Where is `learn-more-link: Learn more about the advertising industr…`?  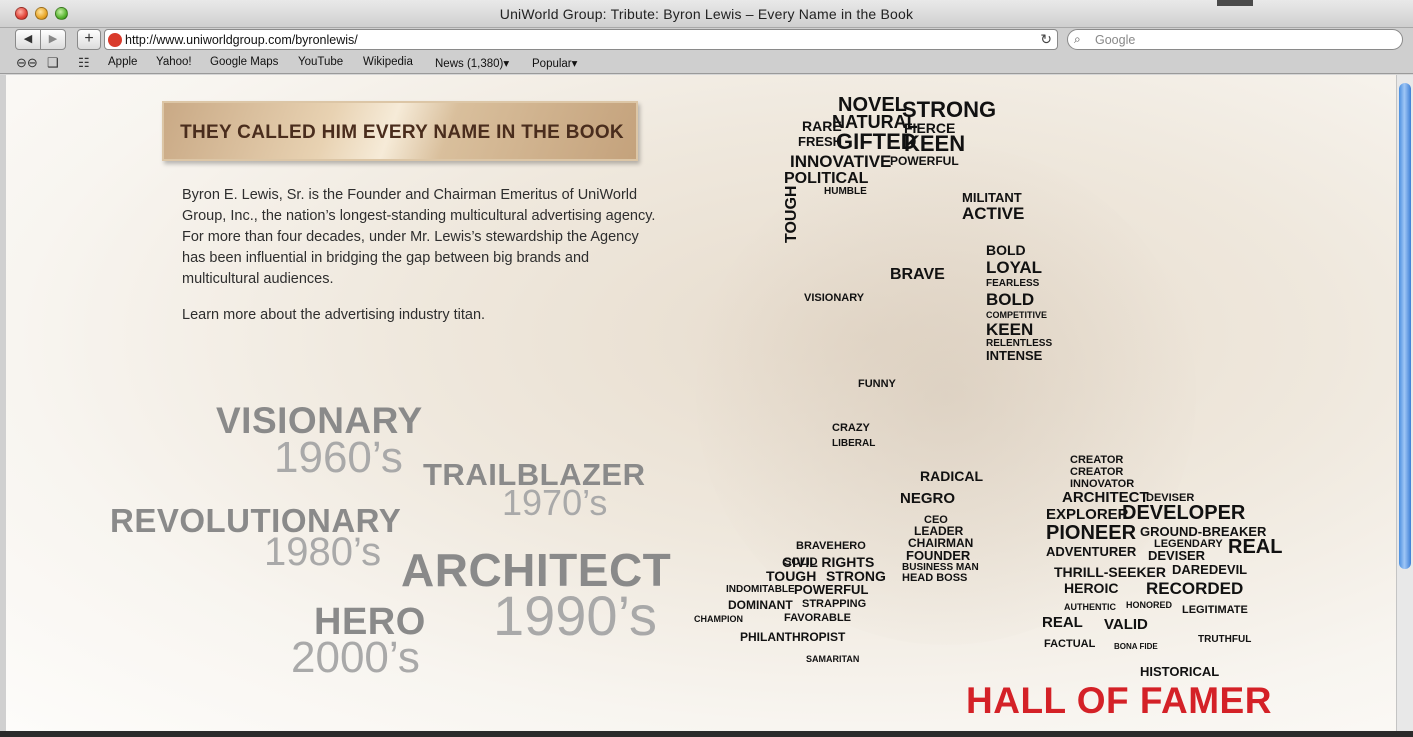
learn-more-link: Learn more about the advertising industr… is located at coordinates (333, 315).